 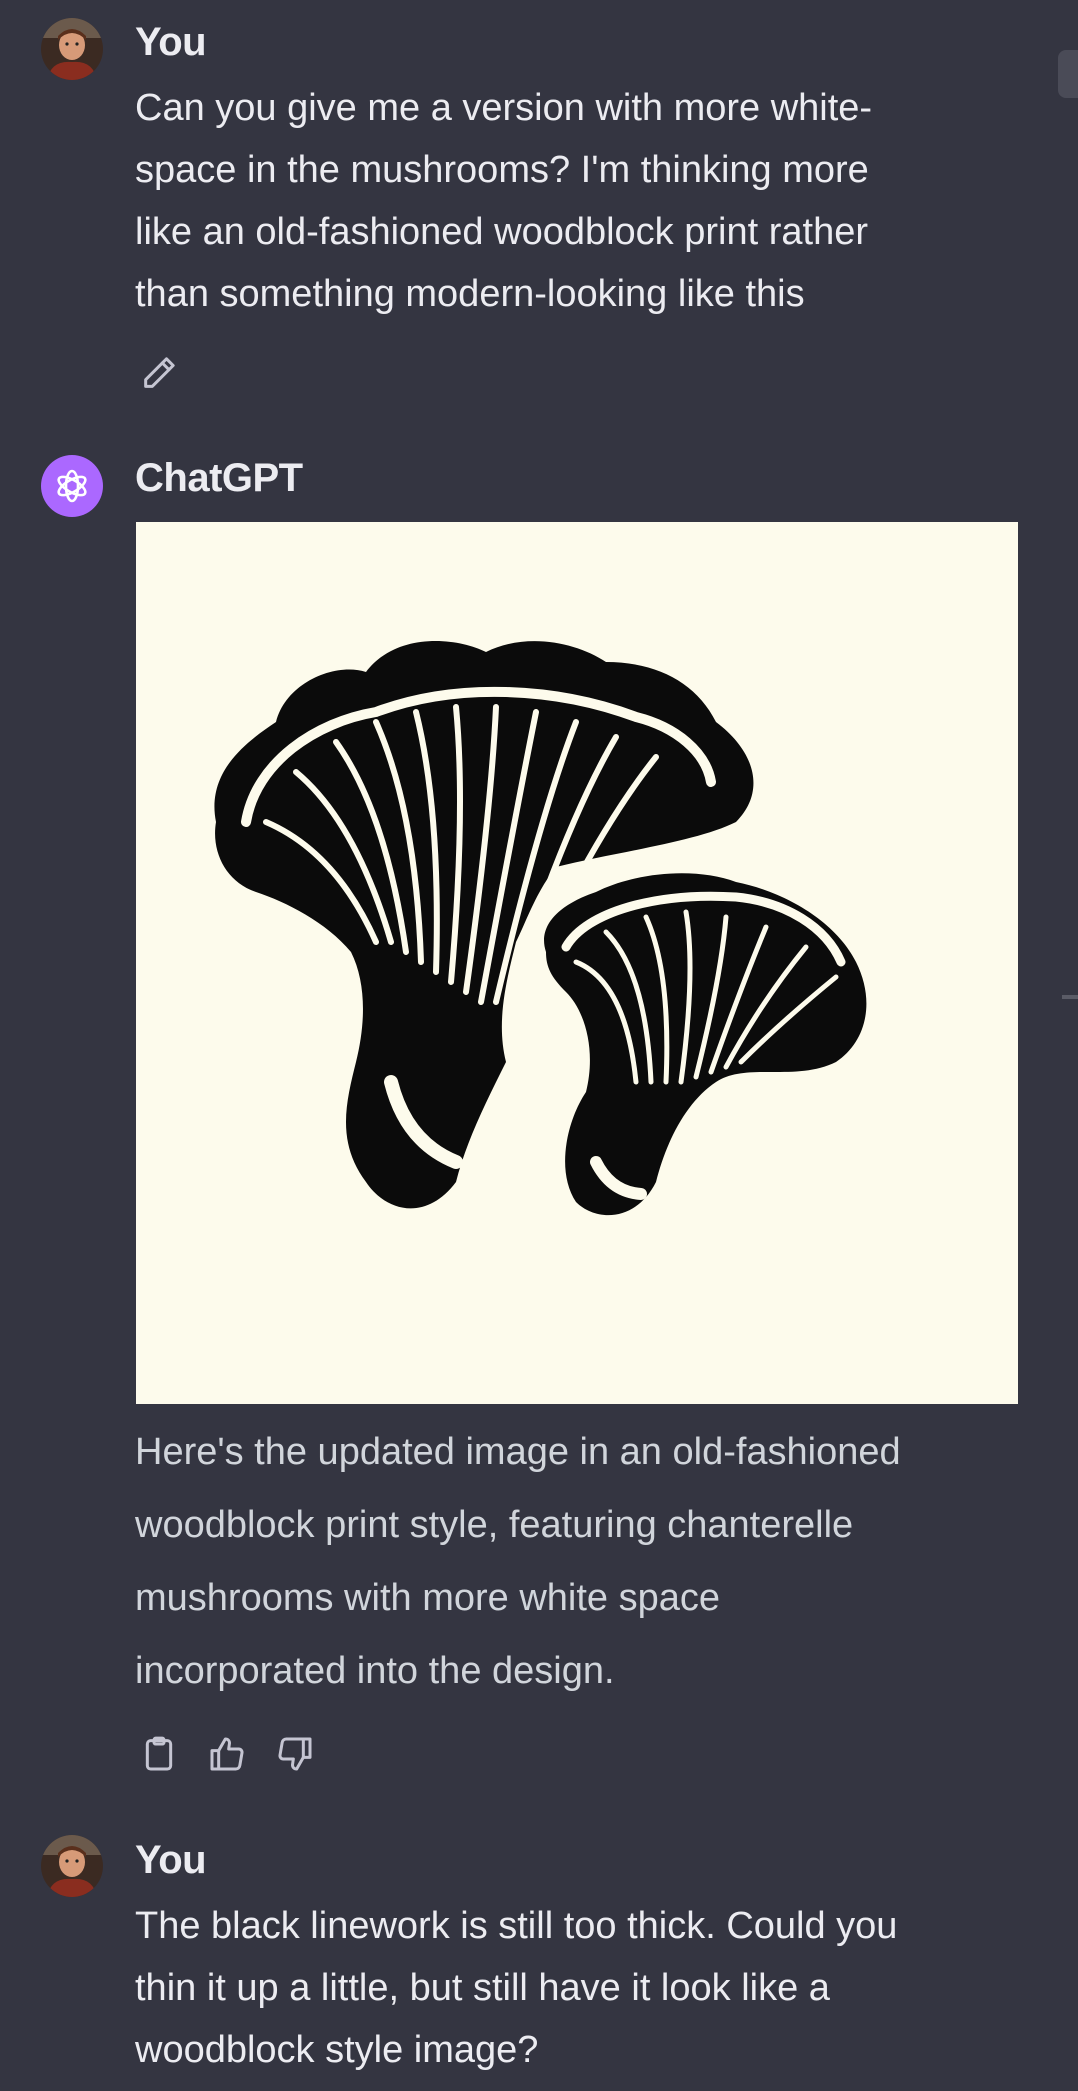 I want to click on message-line: mushrooms with more white space, so click(x=427, y=1598).